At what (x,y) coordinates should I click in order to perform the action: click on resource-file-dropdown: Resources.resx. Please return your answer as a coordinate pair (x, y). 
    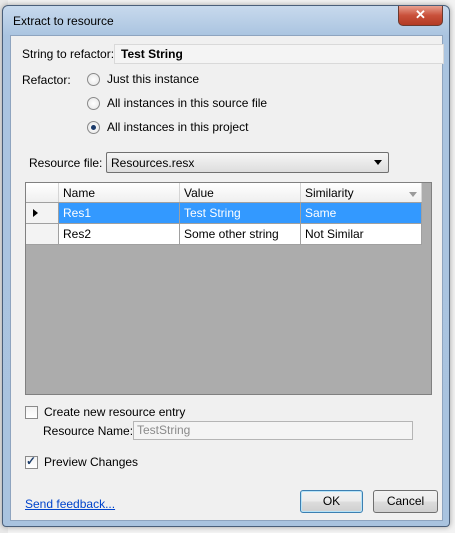
    Looking at the image, I should click on (247, 162).